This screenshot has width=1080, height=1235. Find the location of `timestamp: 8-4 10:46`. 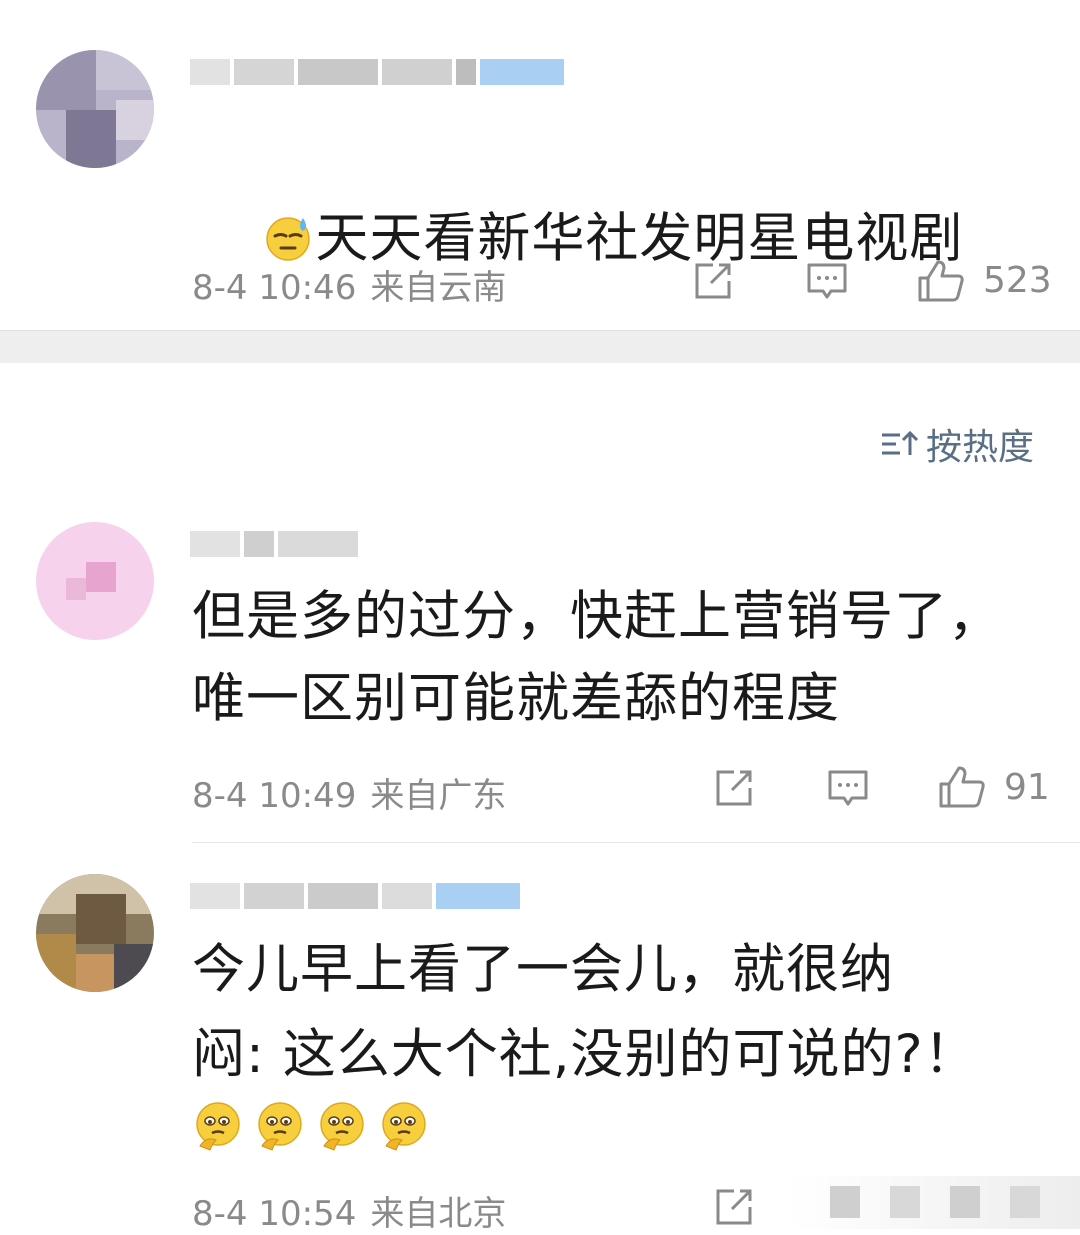

timestamp: 8-4 10:46 is located at coordinates (274, 288).